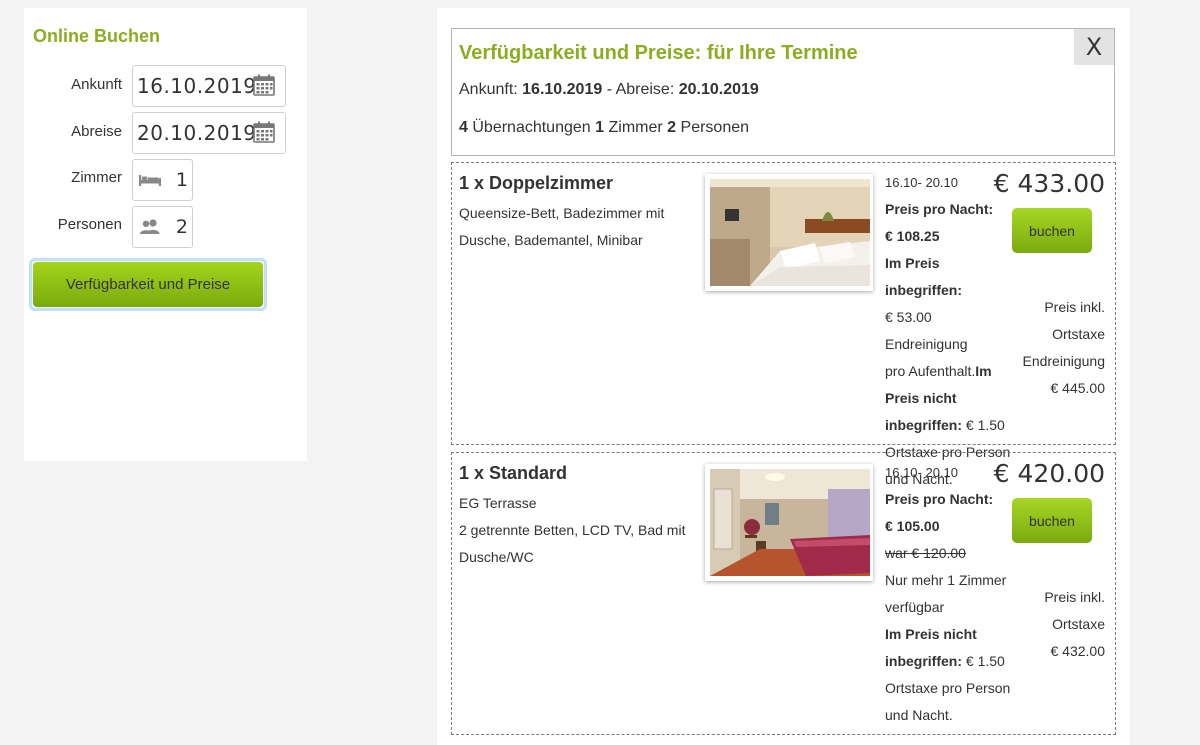  Describe the element at coordinates (672, 127) in the screenshot. I see `summary-persons-value: 2` at that location.